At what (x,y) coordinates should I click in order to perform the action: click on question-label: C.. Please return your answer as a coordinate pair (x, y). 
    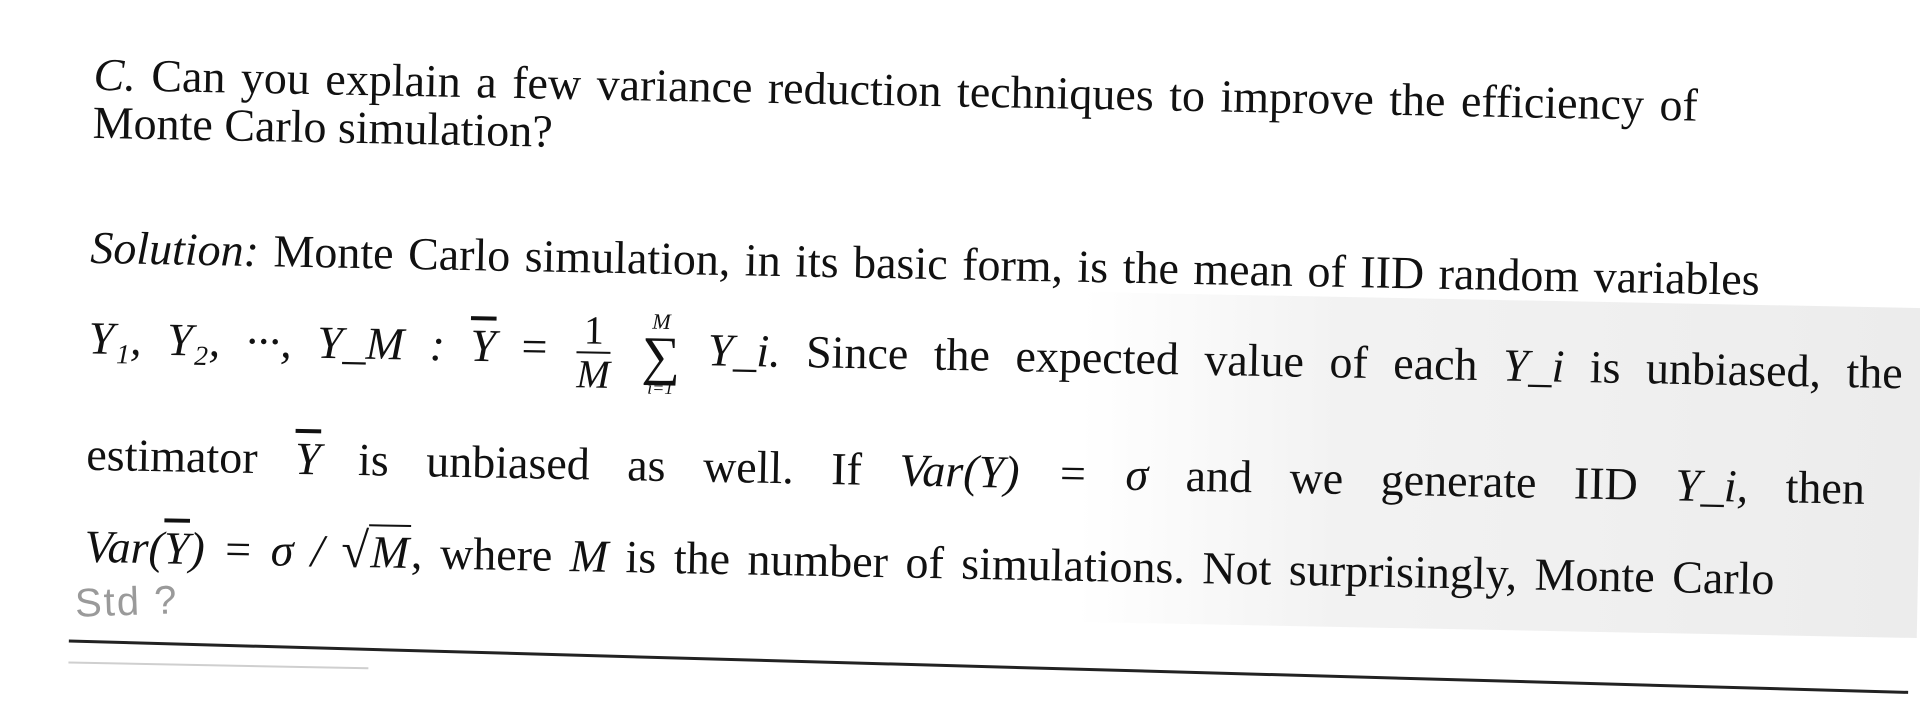
    Looking at the image, I should click on (115, 74).